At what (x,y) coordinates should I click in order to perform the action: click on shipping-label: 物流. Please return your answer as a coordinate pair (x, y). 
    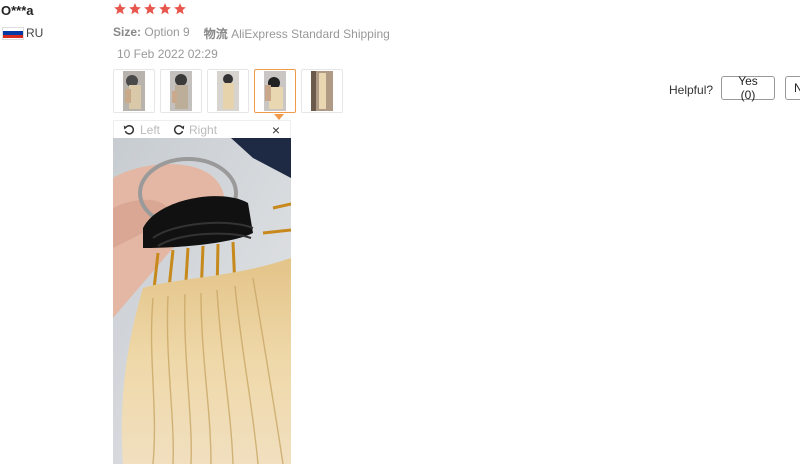
    Looking at the image, I should click on (215, 34).